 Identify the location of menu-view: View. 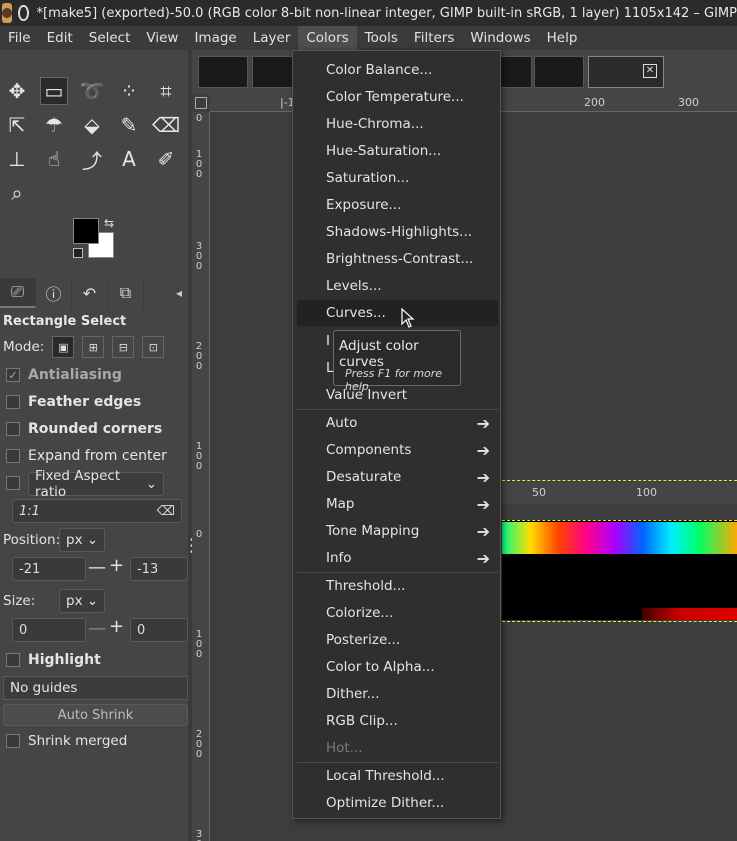
(162, 38).